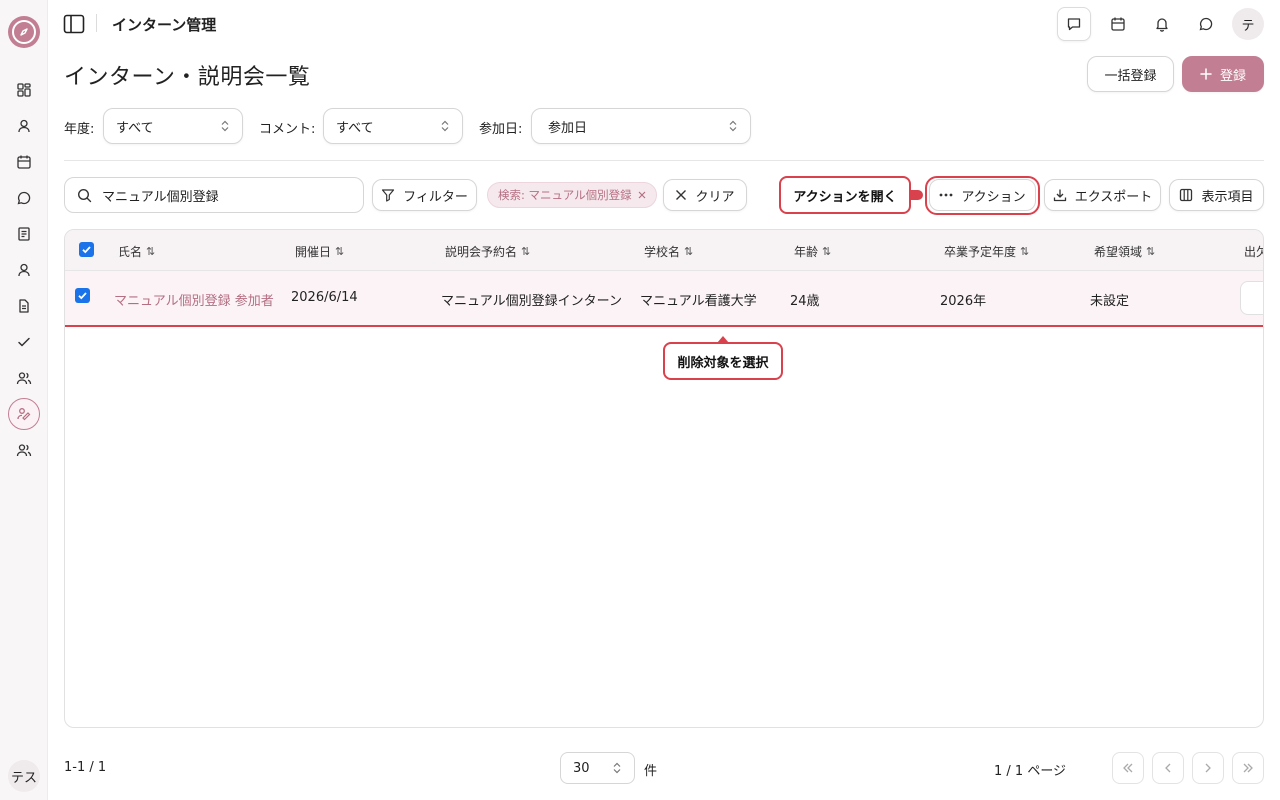 This screenshot has width=1280, height=800. I want to click on column-header-age: 年齢 ⇅, so click(812, 251).